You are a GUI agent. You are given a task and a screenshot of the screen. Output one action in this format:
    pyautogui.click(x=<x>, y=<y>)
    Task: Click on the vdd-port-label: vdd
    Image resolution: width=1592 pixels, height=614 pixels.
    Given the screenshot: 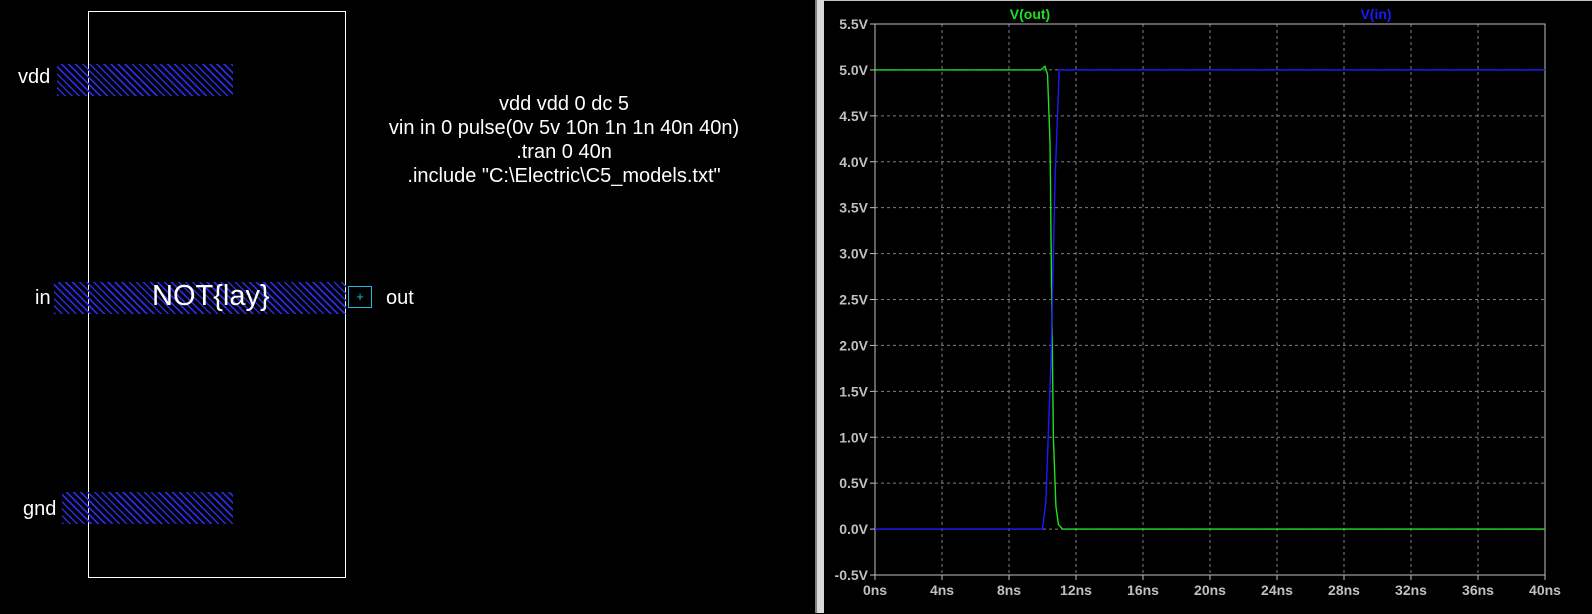 What is the action you would take?
    pyautogui.click(x=34, y=77)
    